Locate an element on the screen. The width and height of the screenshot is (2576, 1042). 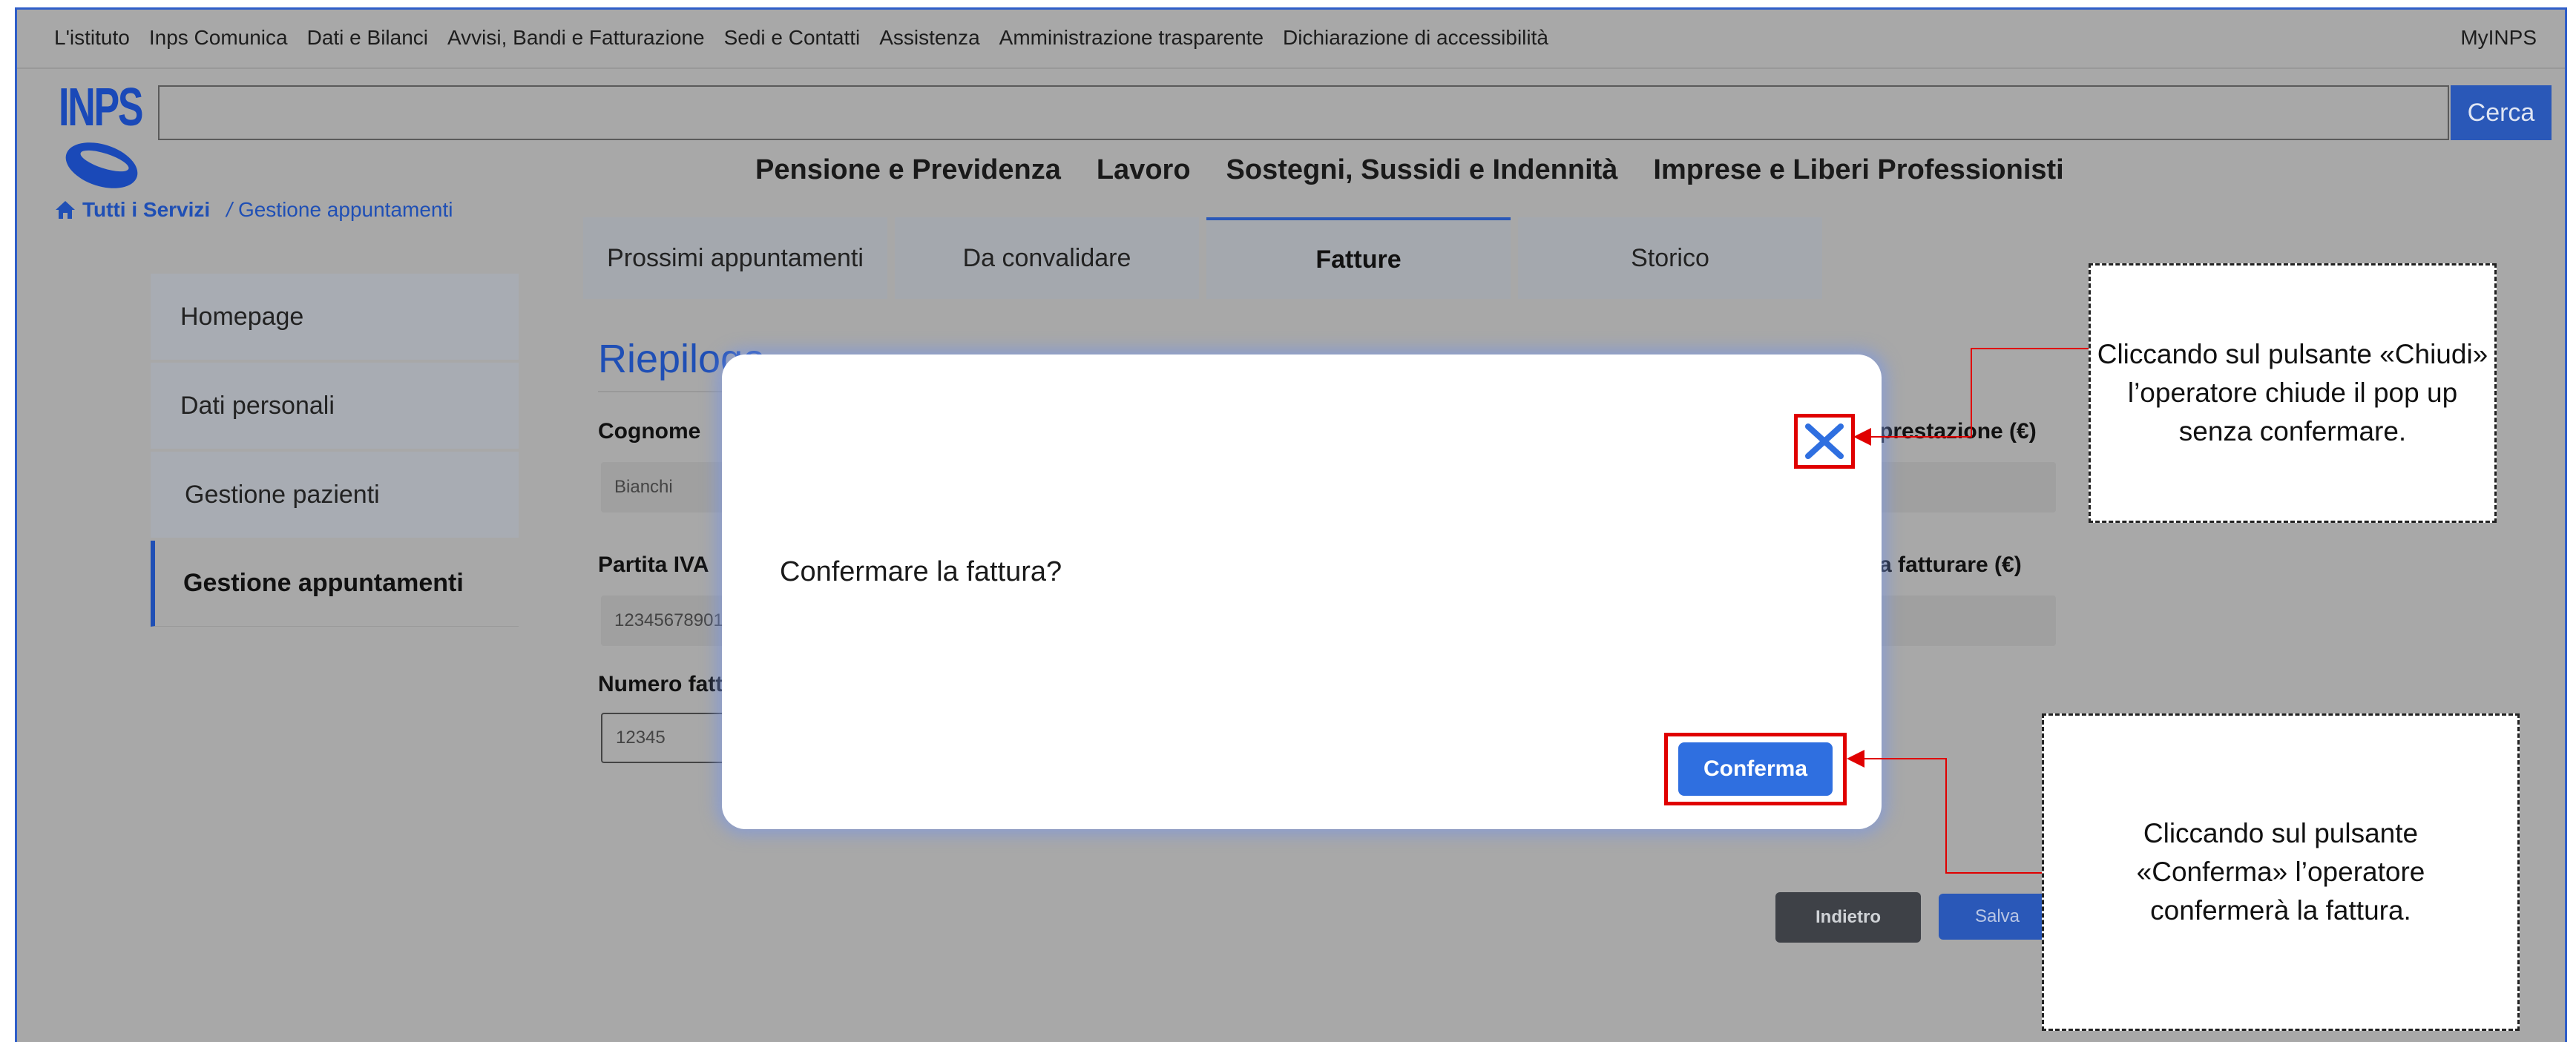
tab-storico: Storico is located at coordinates (1670, 258).